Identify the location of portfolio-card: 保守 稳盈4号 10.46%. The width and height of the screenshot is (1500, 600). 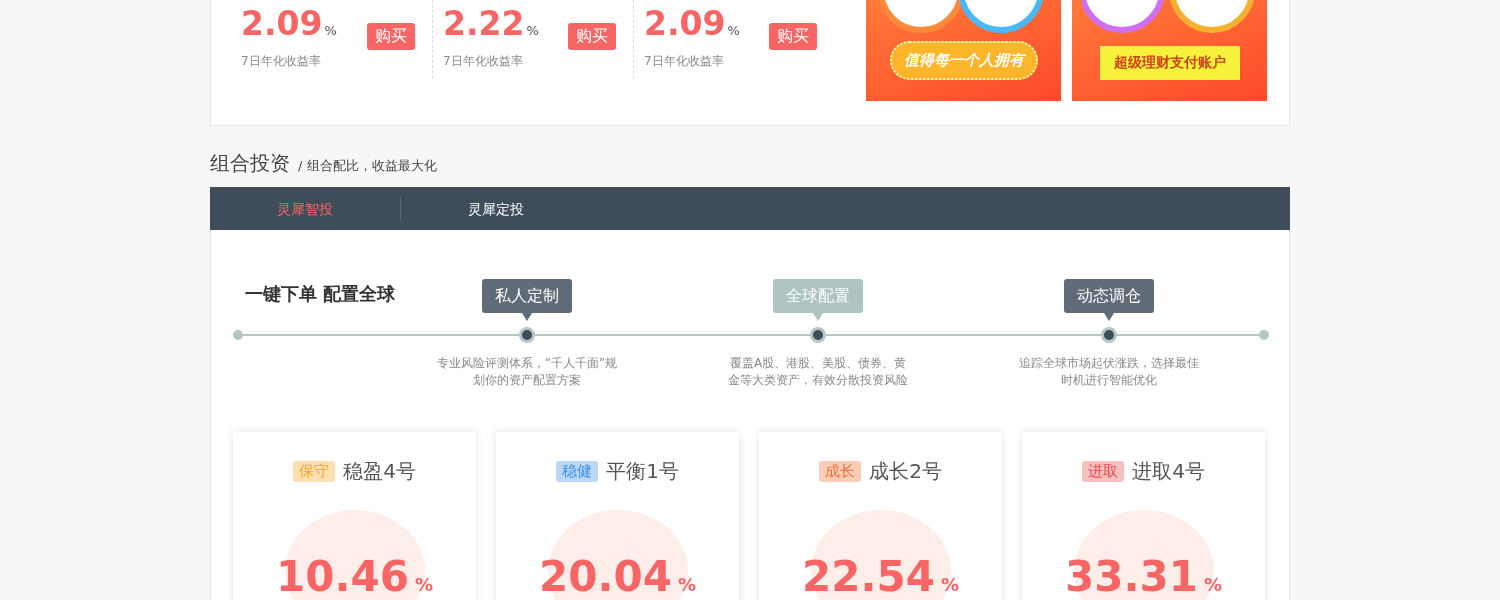
(354, 516).